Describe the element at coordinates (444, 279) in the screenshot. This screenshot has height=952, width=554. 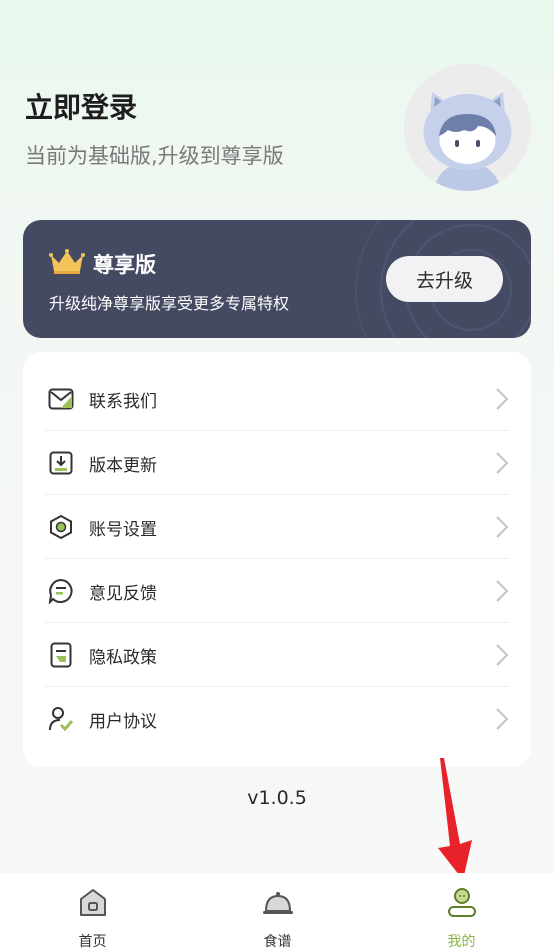
I see `upgrade-button: 去升级` at that location.